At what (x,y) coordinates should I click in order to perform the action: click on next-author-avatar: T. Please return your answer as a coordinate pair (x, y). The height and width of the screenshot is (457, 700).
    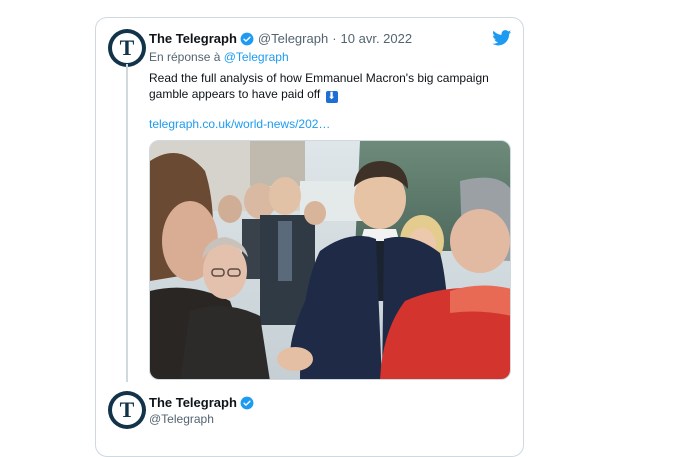
    Looking at the image, I should click on (127, 410).